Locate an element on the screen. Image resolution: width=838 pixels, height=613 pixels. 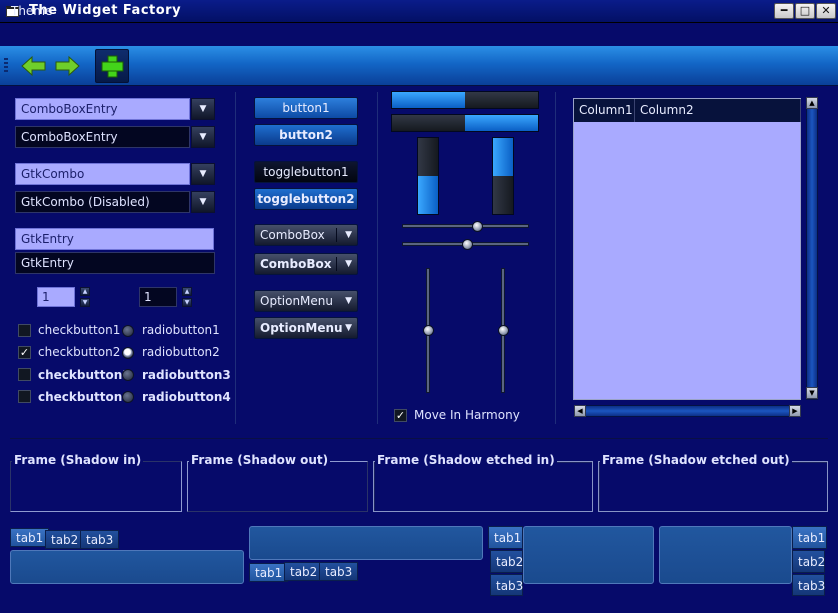
optionmenu-1: OptionMenu ▼ is located at coordinates (306, 301).